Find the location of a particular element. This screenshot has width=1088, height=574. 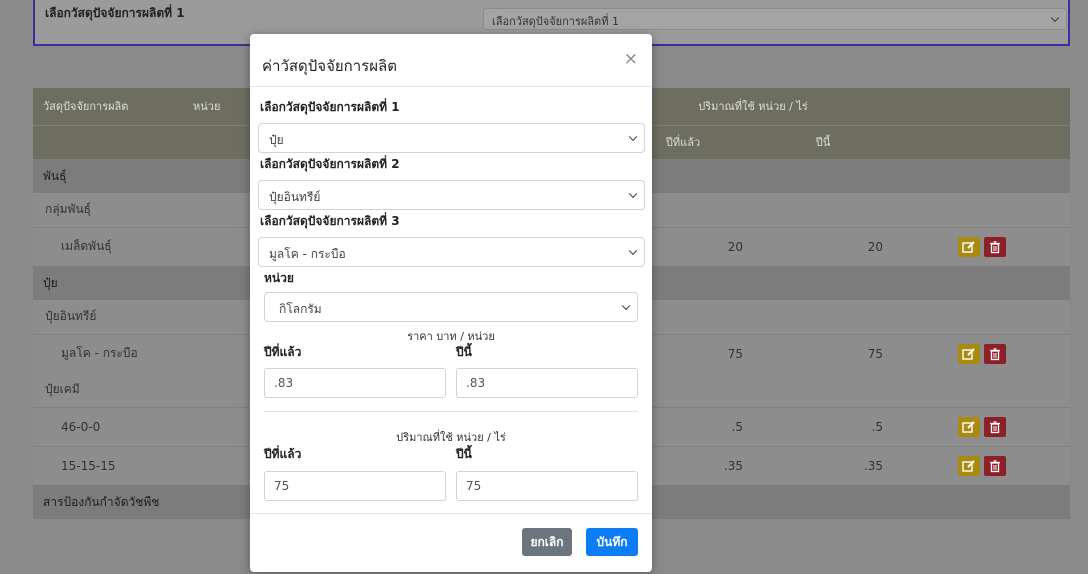

unit-select: กิโลกรัม is located at coordinates (451, 307).